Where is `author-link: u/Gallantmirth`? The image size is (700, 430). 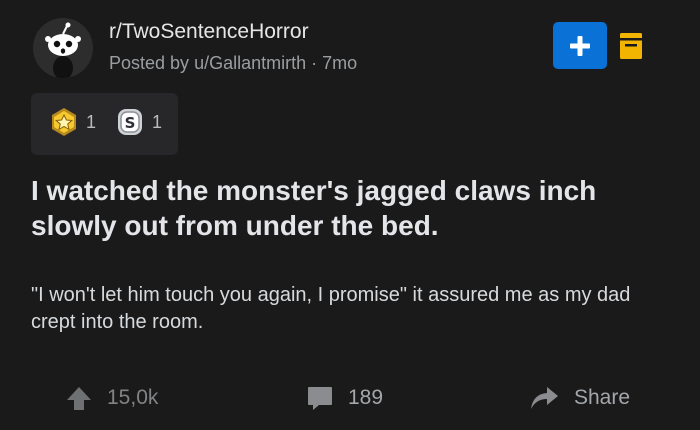
author-link: u/Gallantmirth is located at coordinates (250, 63).